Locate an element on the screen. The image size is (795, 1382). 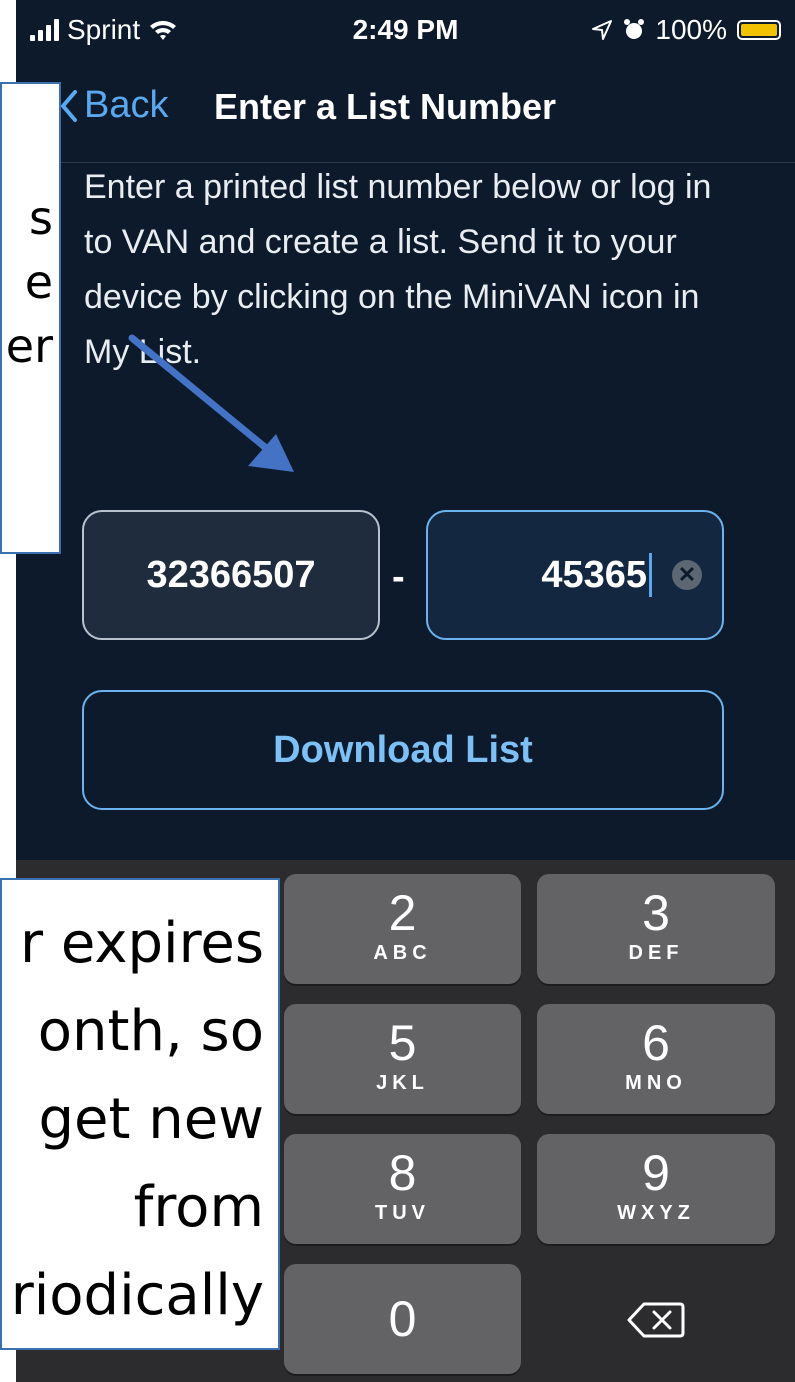
key-digit: 5 is located at coordinates (402, 1043).